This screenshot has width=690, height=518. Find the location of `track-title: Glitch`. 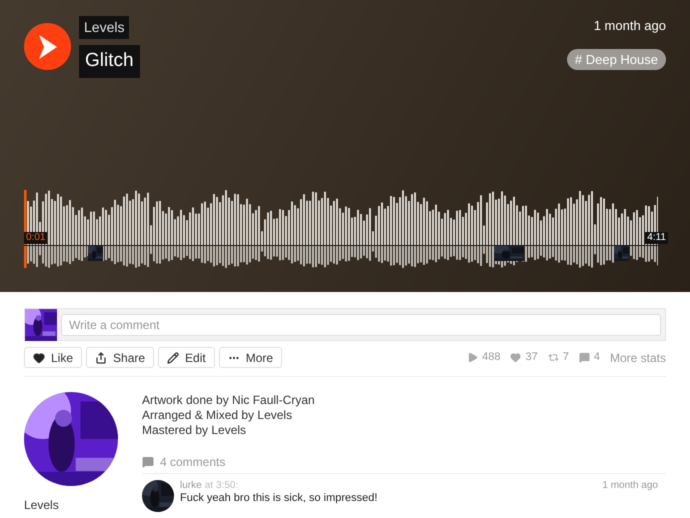

track-title: Glitch is located at coordinates (109, 61).